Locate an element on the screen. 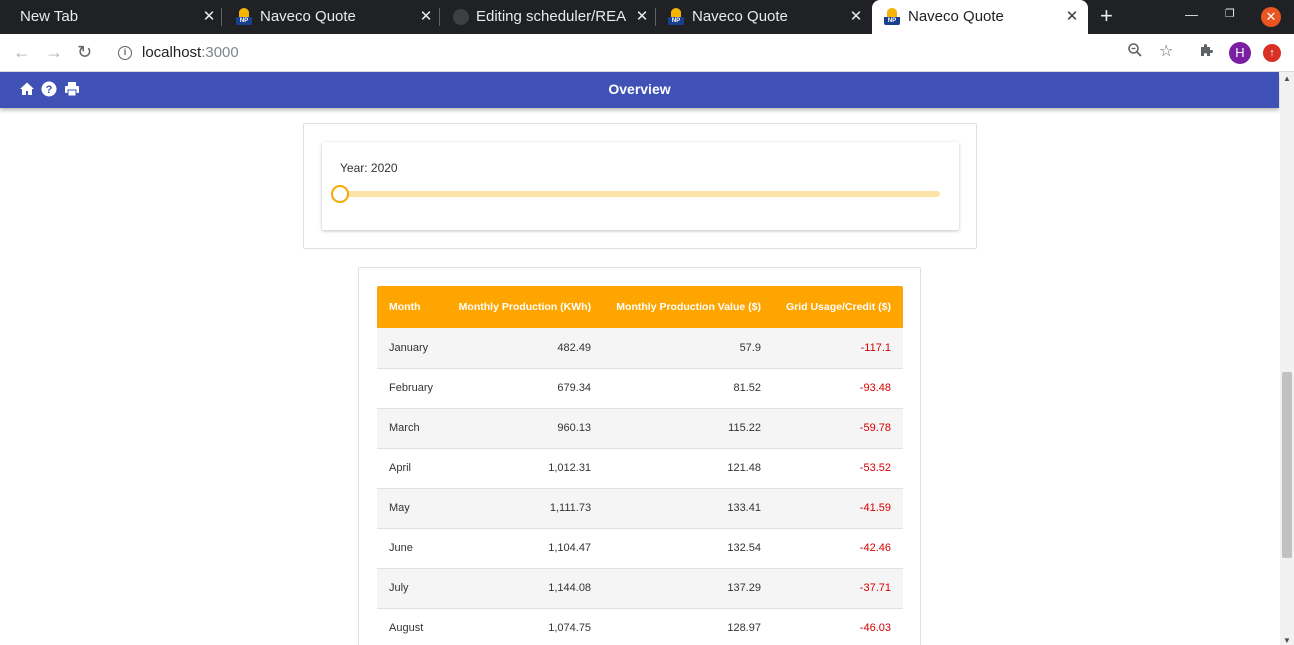  bookmark-star-icon: ☆ is located at coordinates (1166, 52).